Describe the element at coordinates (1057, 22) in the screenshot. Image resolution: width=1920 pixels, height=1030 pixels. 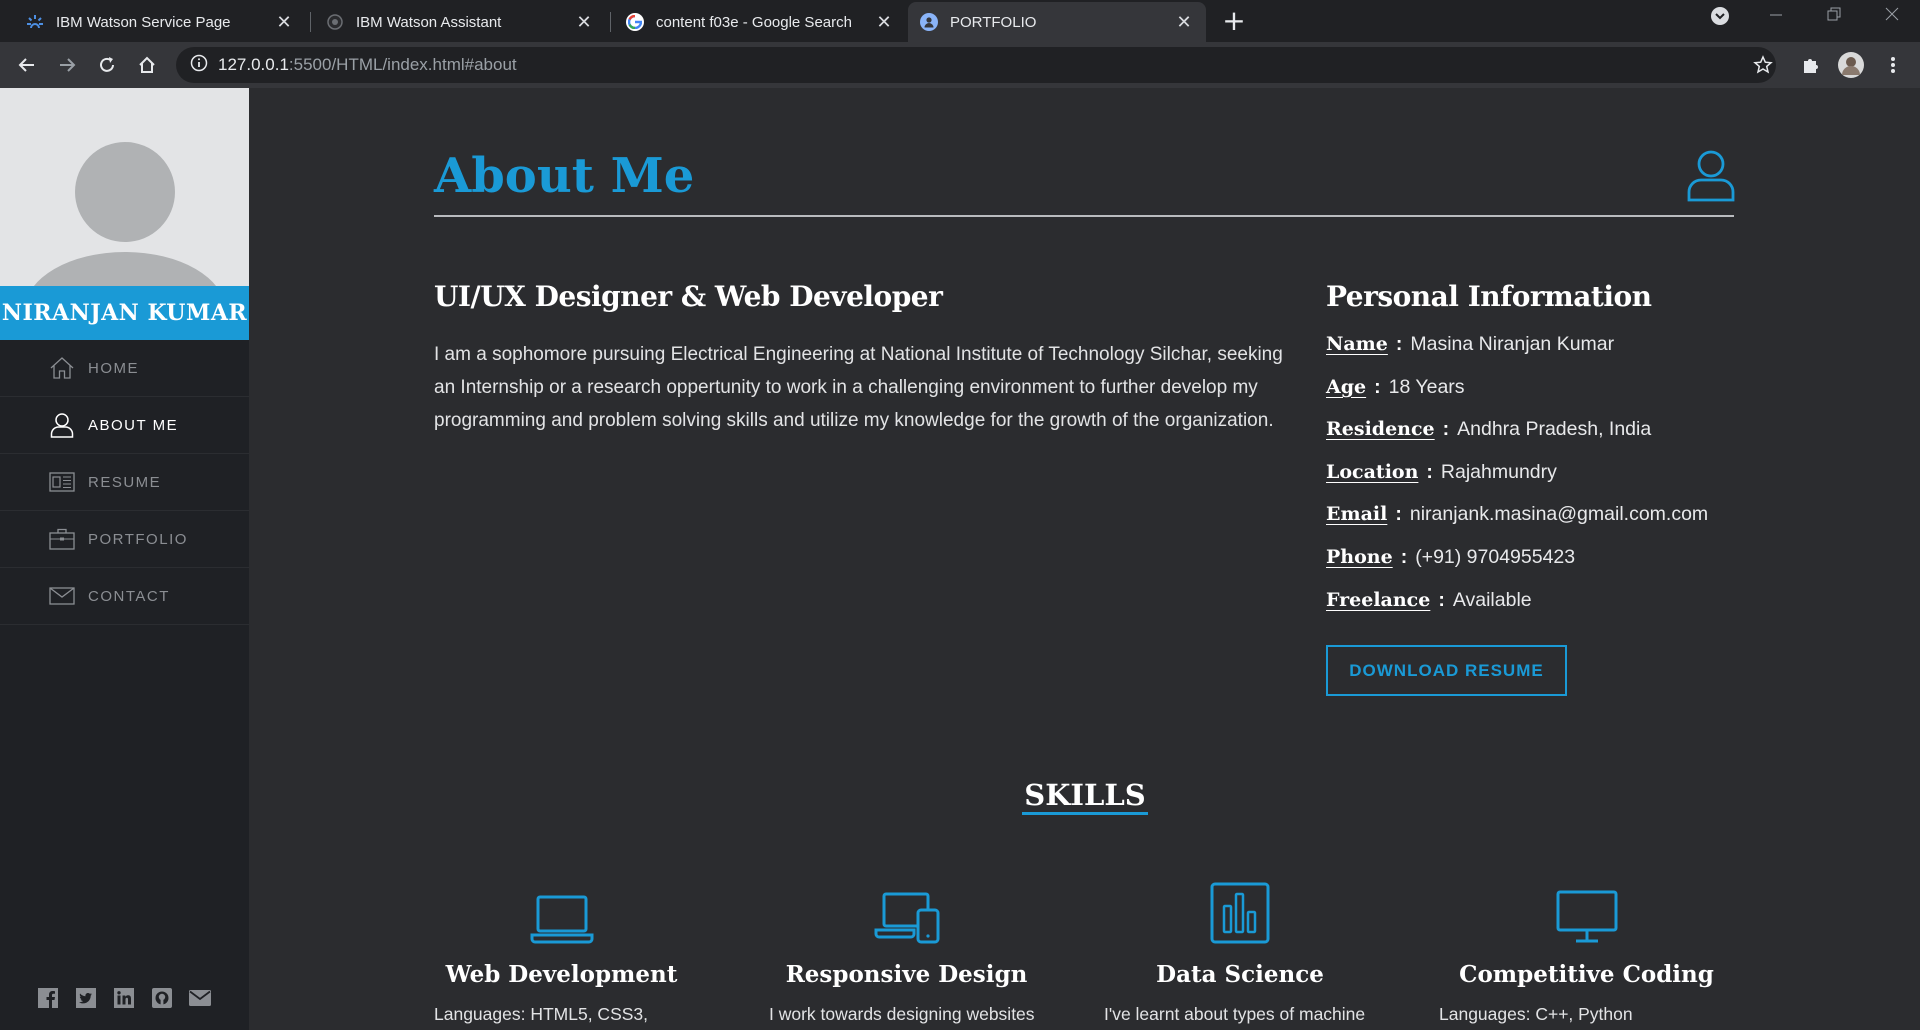
I see `tab-portfolio: PORTFOLIO ✕` at that location.